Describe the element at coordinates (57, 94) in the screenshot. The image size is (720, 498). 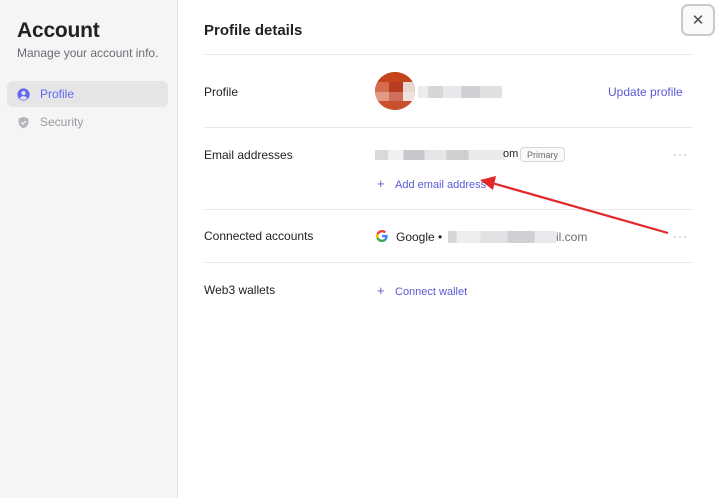
I see `sidebar-item-label: Profile` at that location.